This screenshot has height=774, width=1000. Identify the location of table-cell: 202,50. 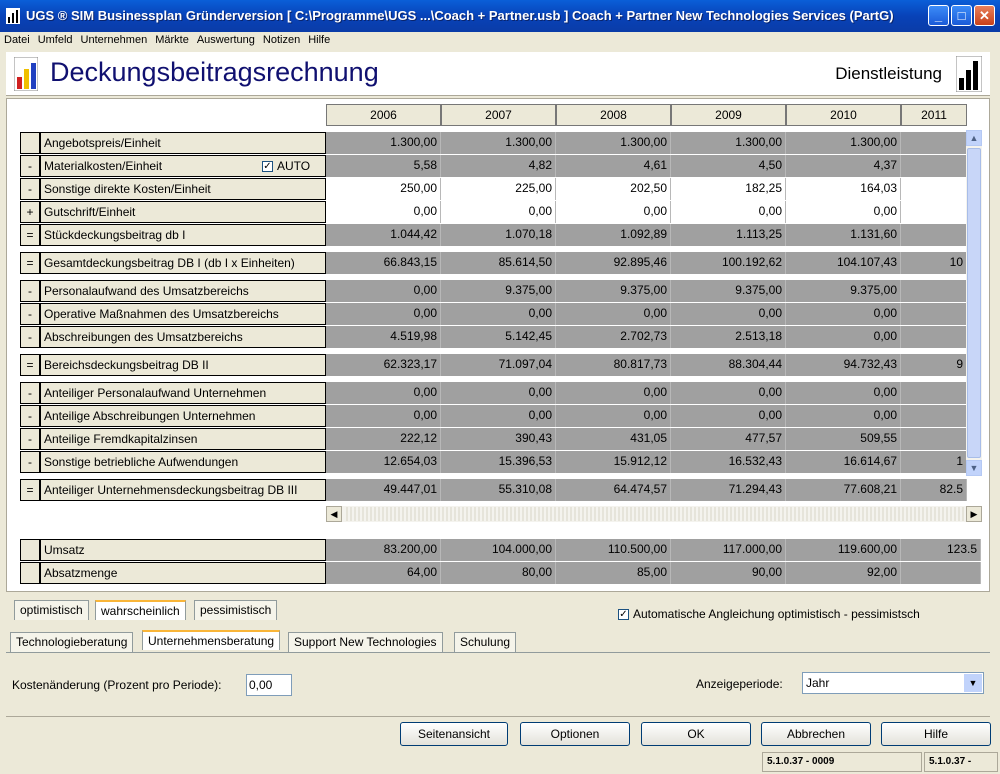
(613, 189).